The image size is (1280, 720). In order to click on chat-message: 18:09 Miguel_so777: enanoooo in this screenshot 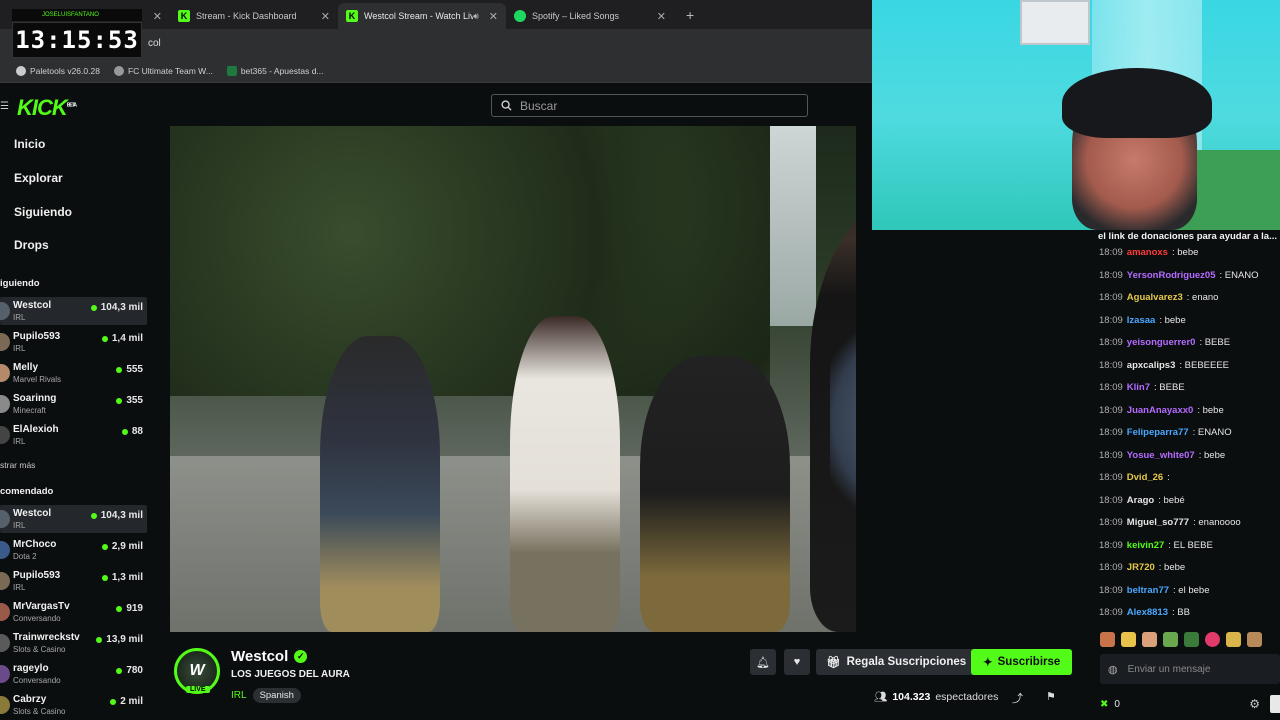, I will do `click(1170, 522)`.